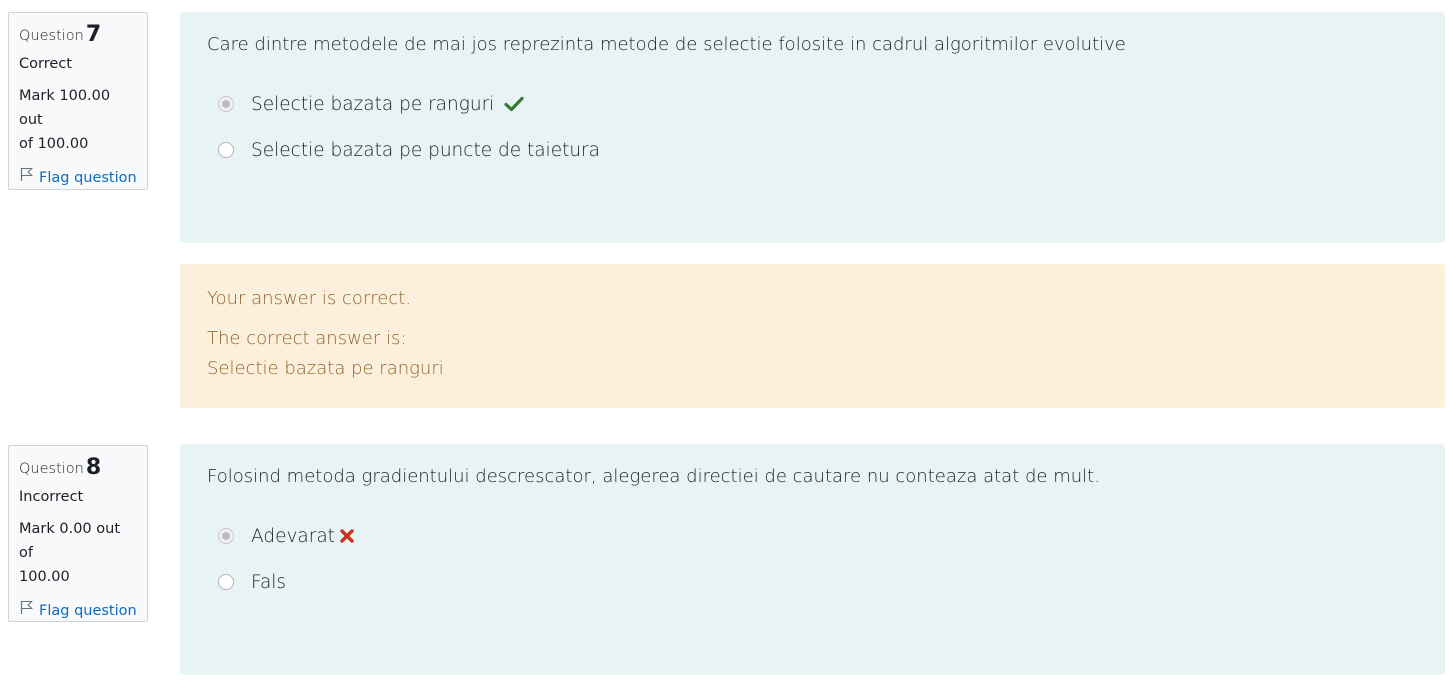 This screenshot has width=1450, height=682. Describe the element at coordinates (293, 536) in the screenshot. I see `answer-label: Adevarat` at that location.